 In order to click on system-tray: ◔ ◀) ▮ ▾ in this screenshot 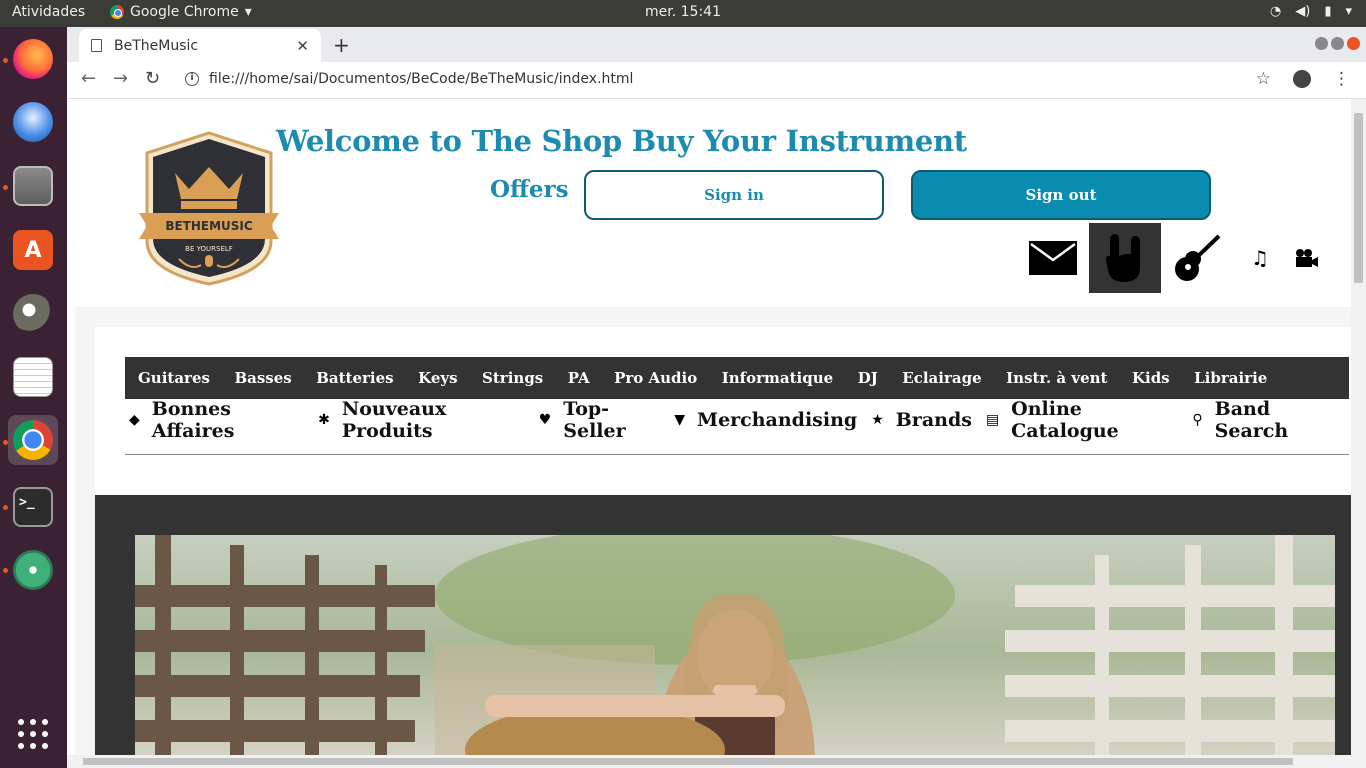, I will do `click(1311, 11)`.